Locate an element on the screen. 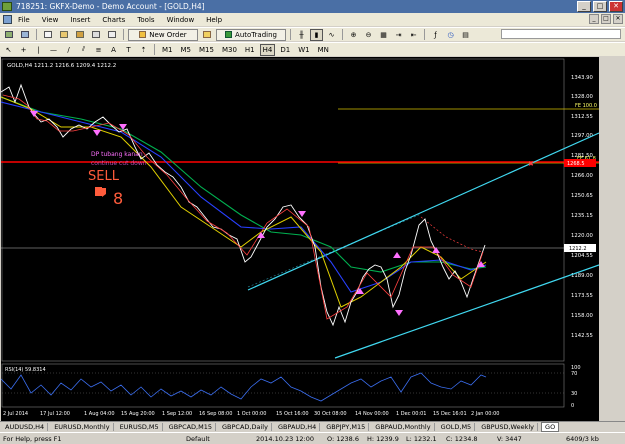 The image size is (625, 444). time-label: 1 Dec 00:01 is located at coordinates (411, 414).